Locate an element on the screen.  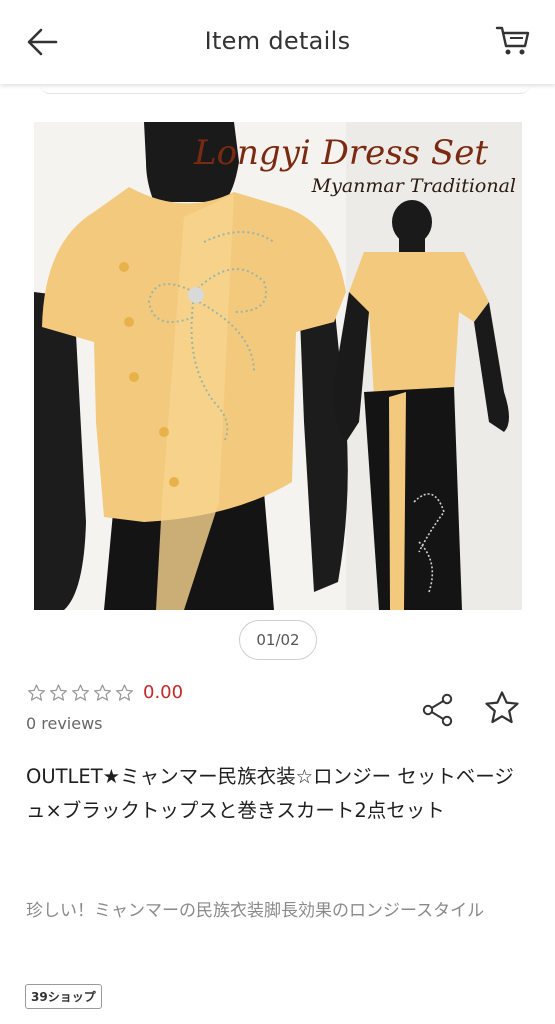
rating-stars is located at coordinates (80, 693).